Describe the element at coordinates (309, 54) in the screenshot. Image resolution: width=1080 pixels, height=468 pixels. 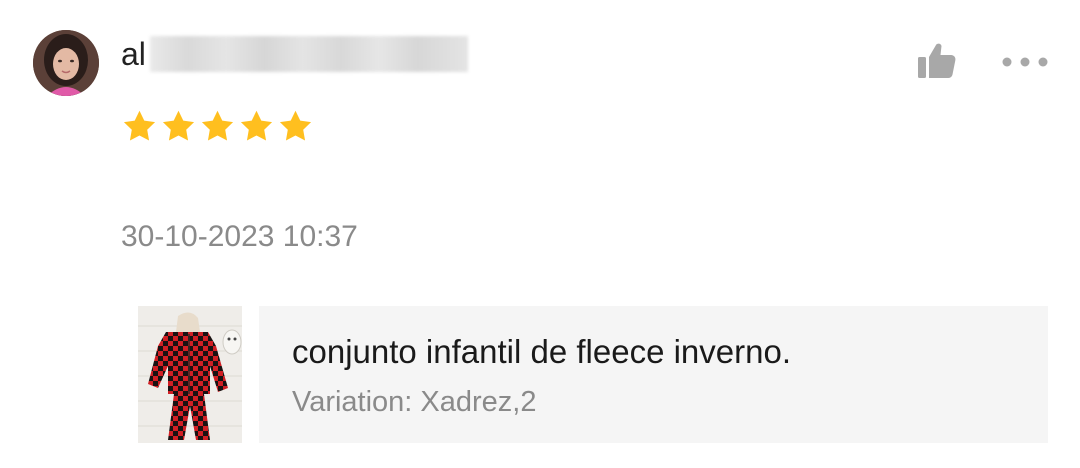
I see `username-redaction` at that location.